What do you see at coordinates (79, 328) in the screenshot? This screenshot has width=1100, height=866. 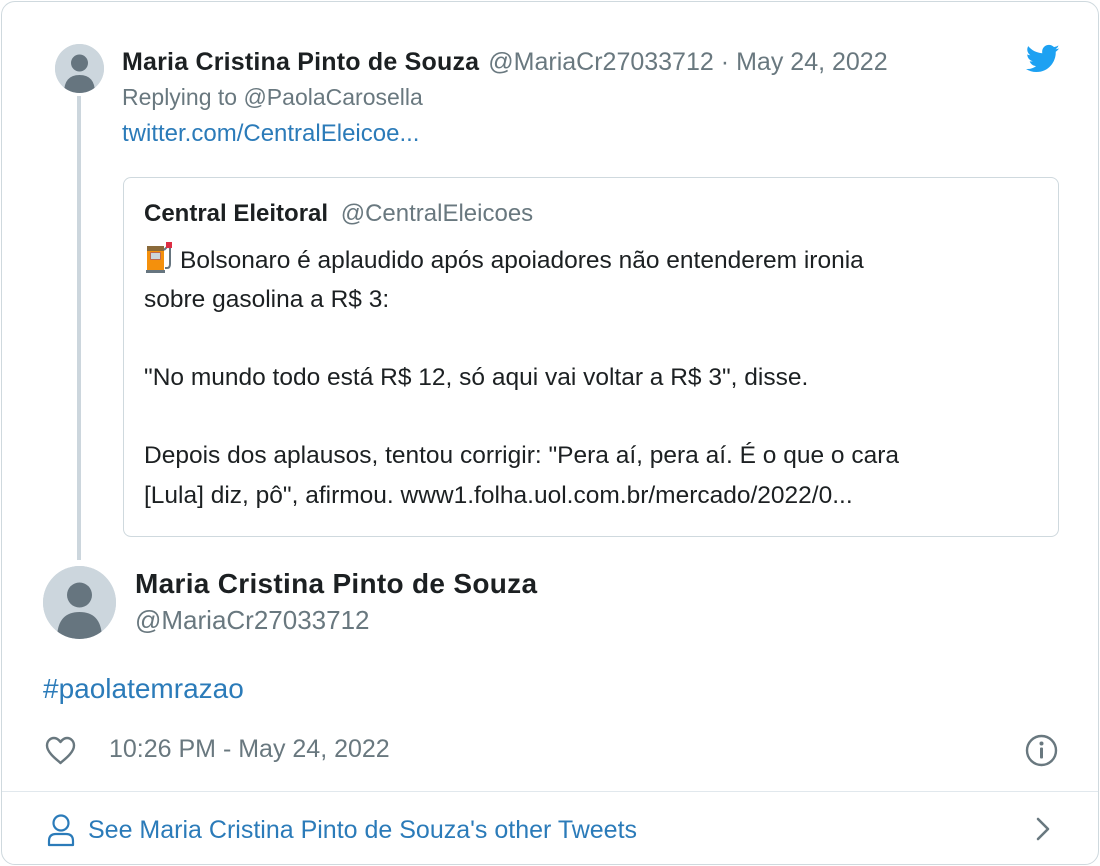 I see `thread-connector-line` at bounding box center [79, 328].